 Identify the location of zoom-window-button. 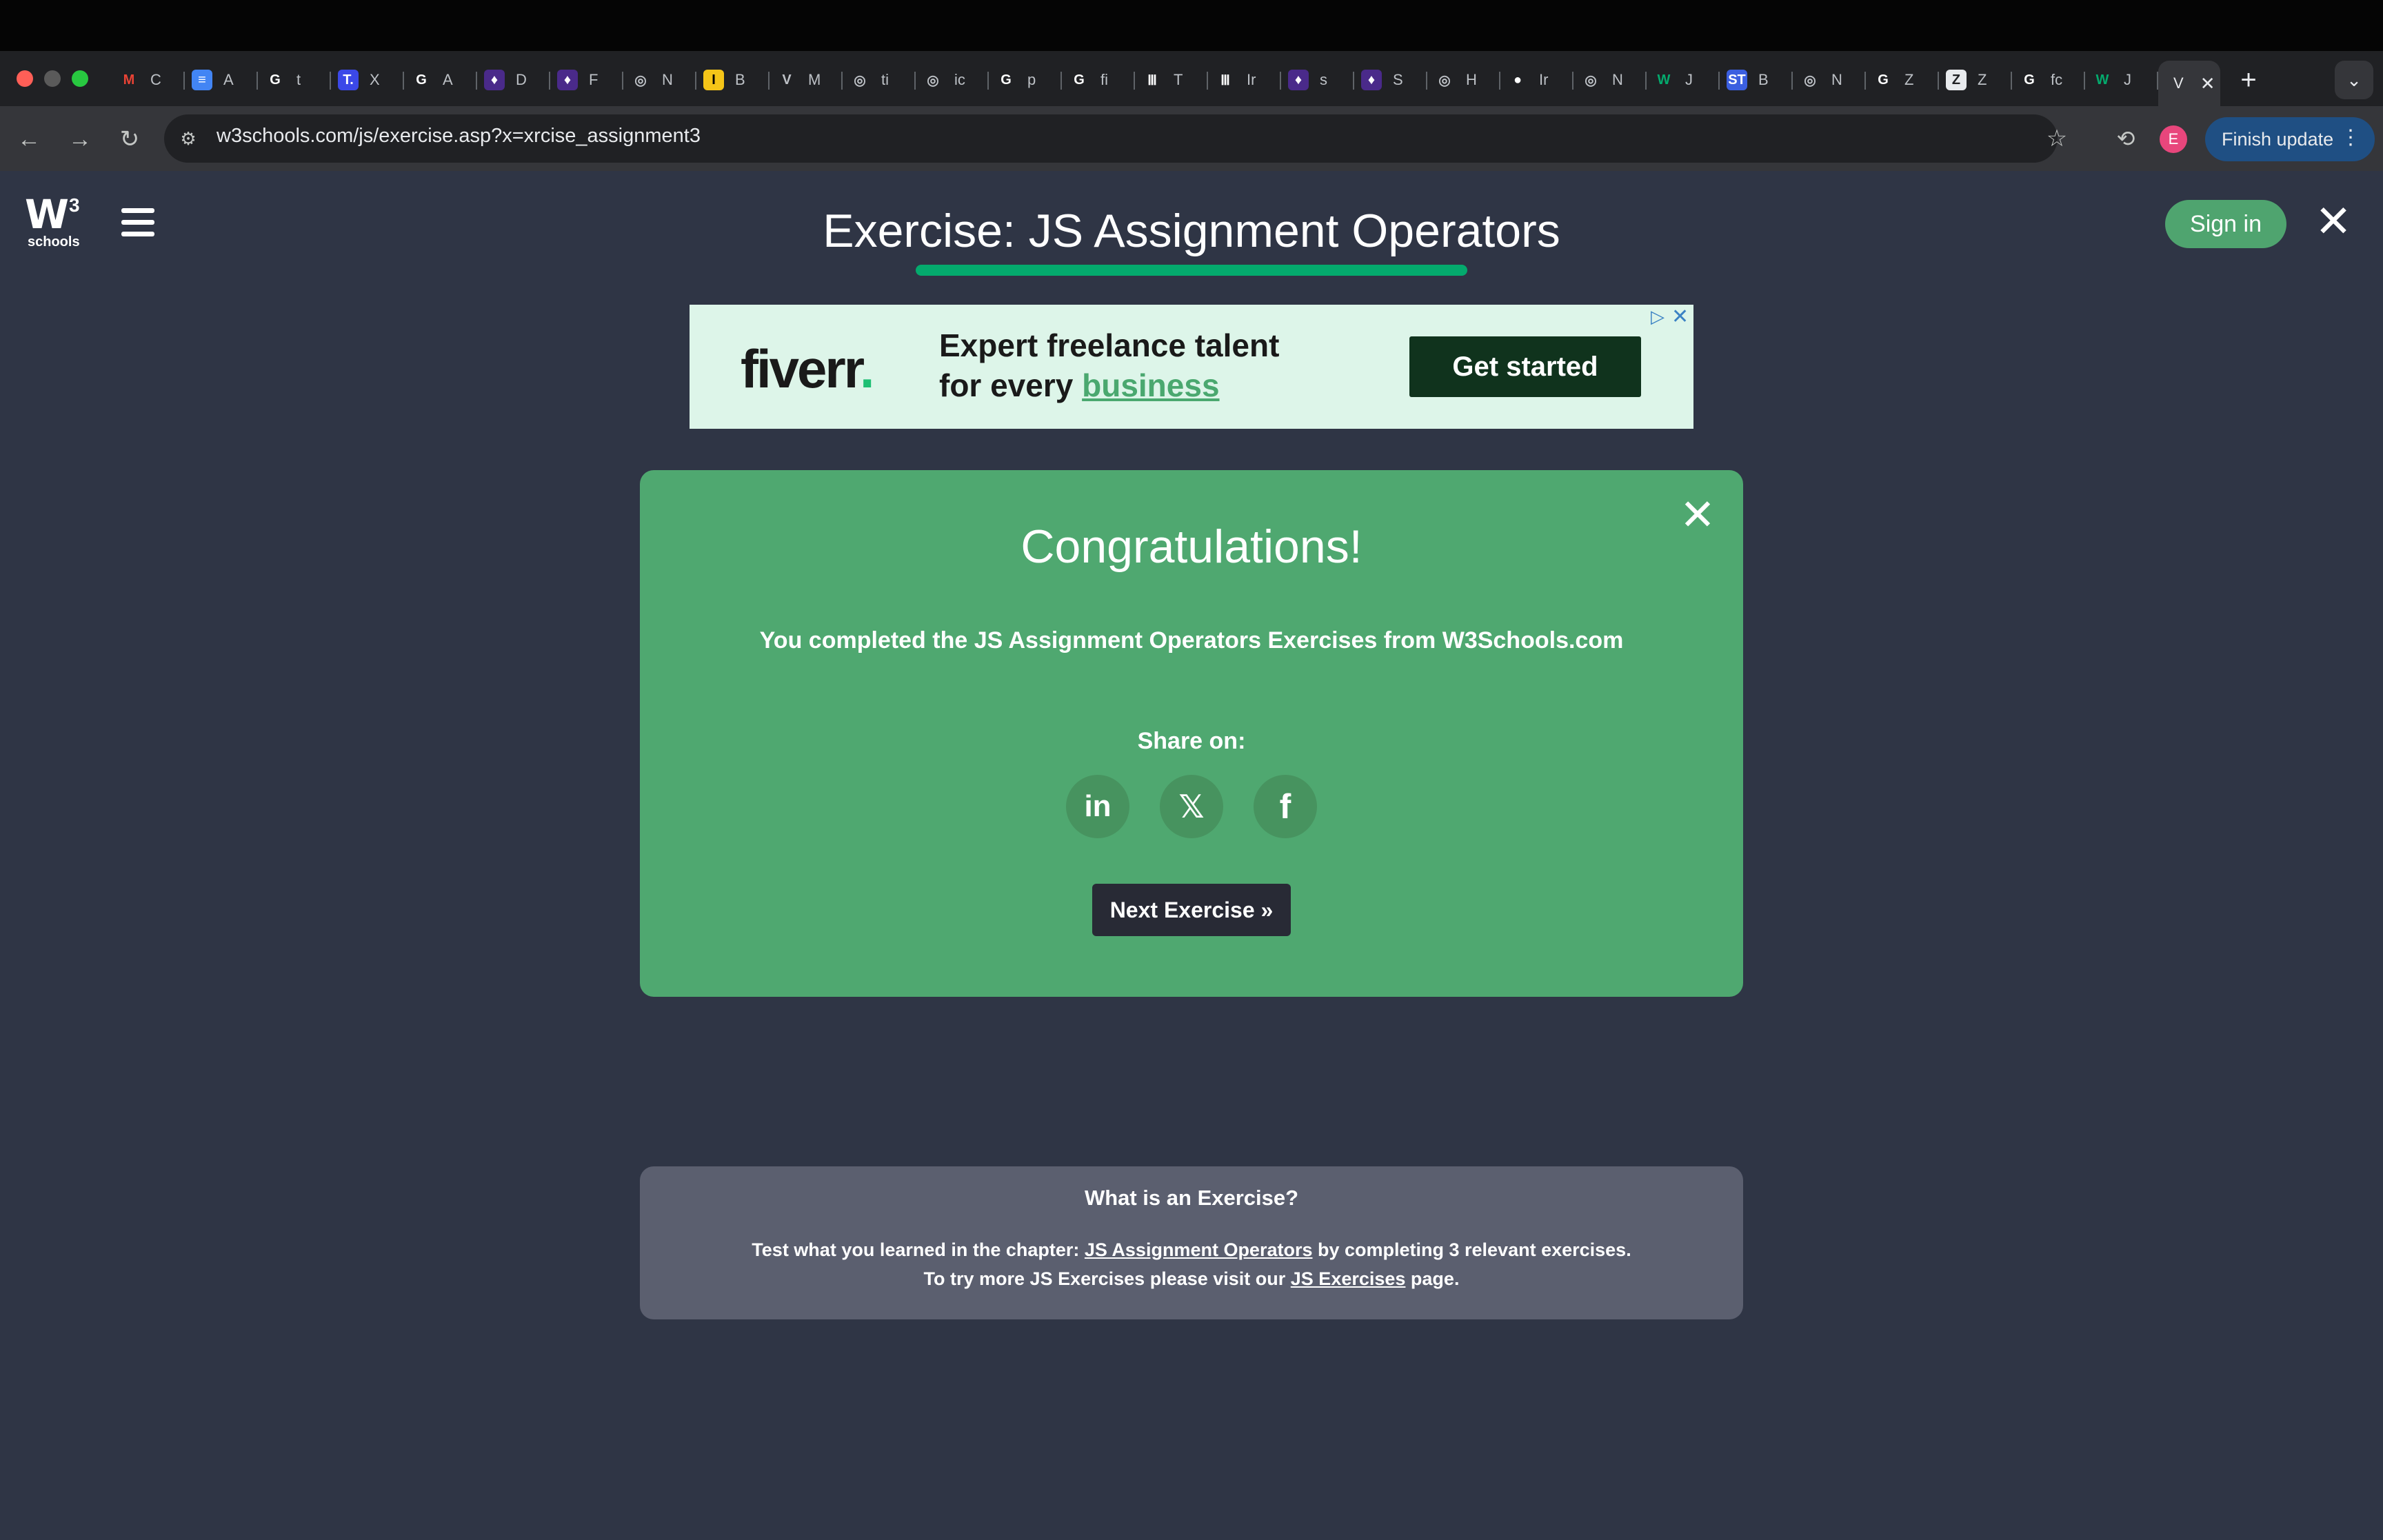
(80, 79).